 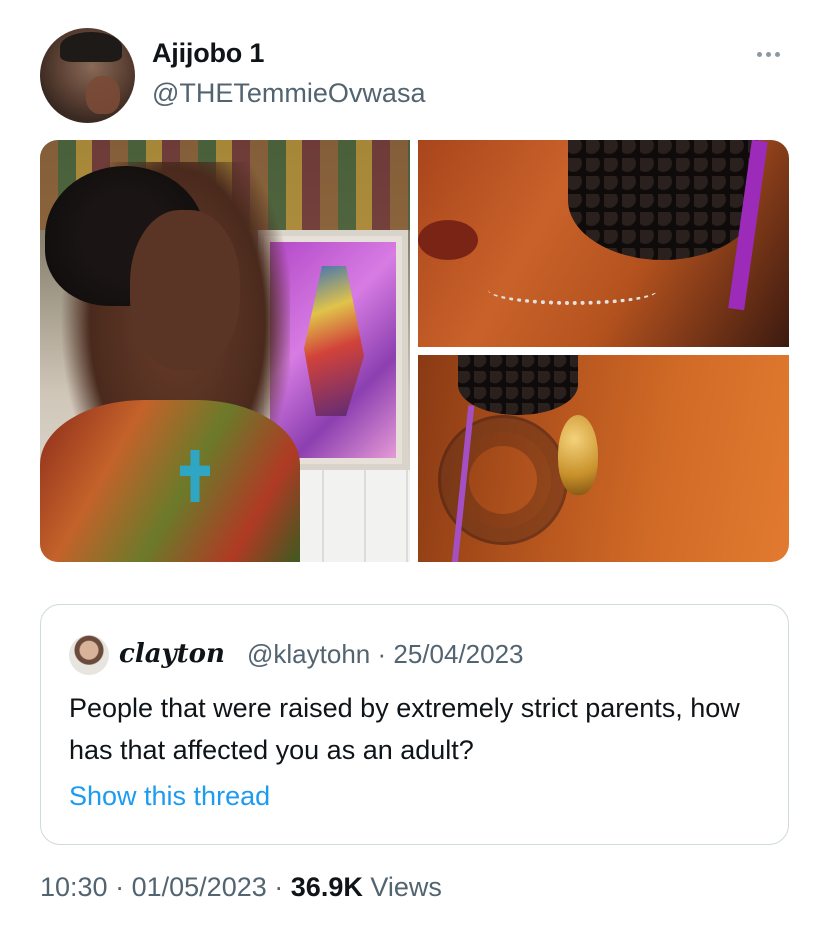 I want to click on author-handle: @THETemmieOvwasa, so click(x=288, y=93).